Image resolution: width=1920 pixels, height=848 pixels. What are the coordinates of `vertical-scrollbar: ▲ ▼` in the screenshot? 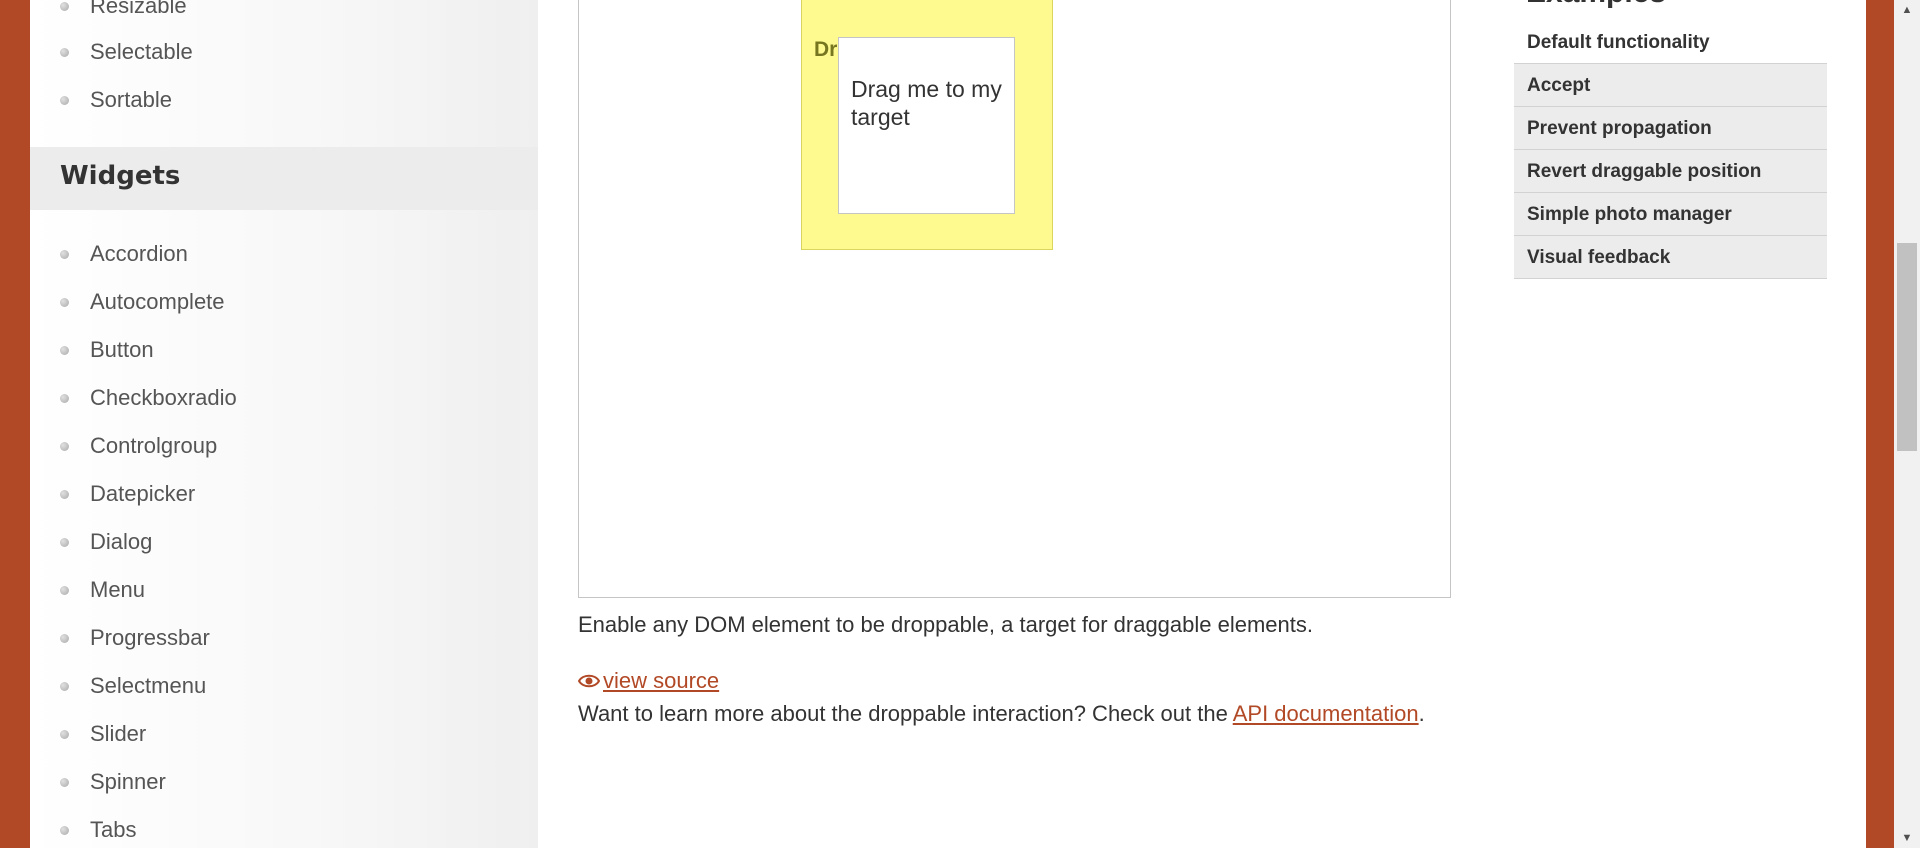 It's located at (1907, 424).